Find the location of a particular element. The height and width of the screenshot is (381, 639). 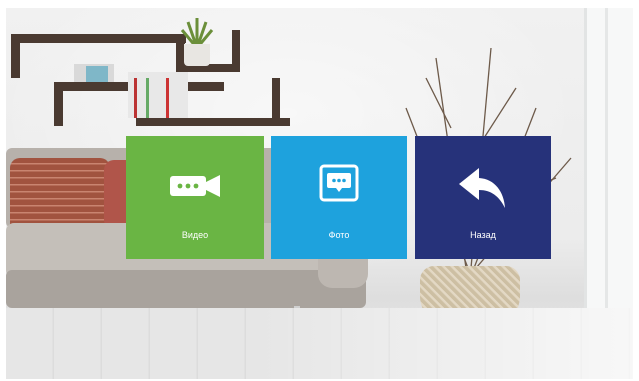

window is located at coordinates (608, 173).